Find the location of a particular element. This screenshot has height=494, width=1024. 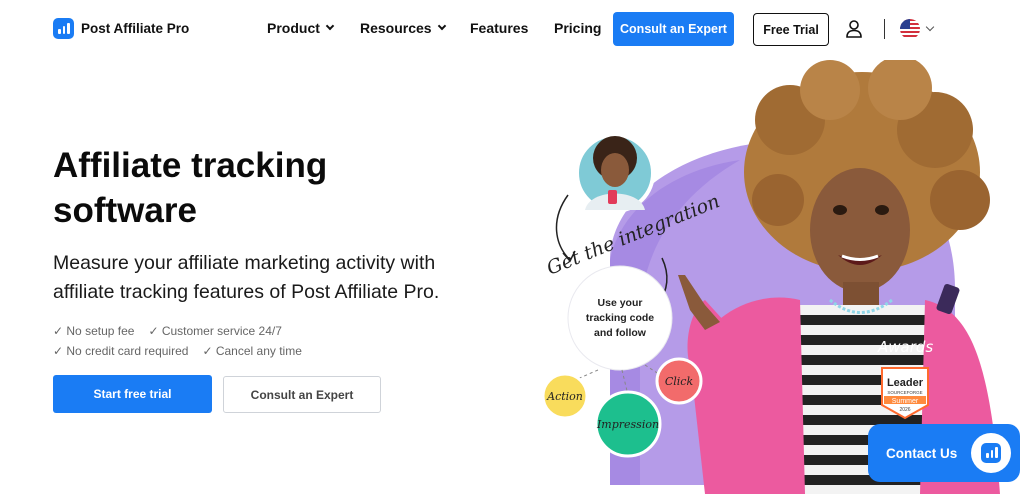

nav-item-pricing: Pricing is located at coordinates (577, 28).